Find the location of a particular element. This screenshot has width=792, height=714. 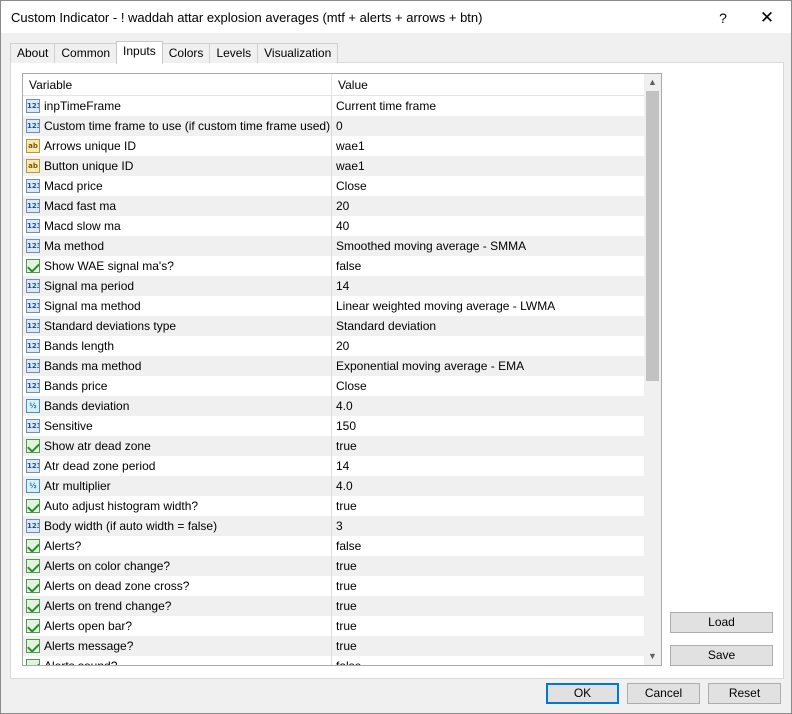

table-row: 123 Body width (if auto width = false) 3 is located at coordinates (333, 526).